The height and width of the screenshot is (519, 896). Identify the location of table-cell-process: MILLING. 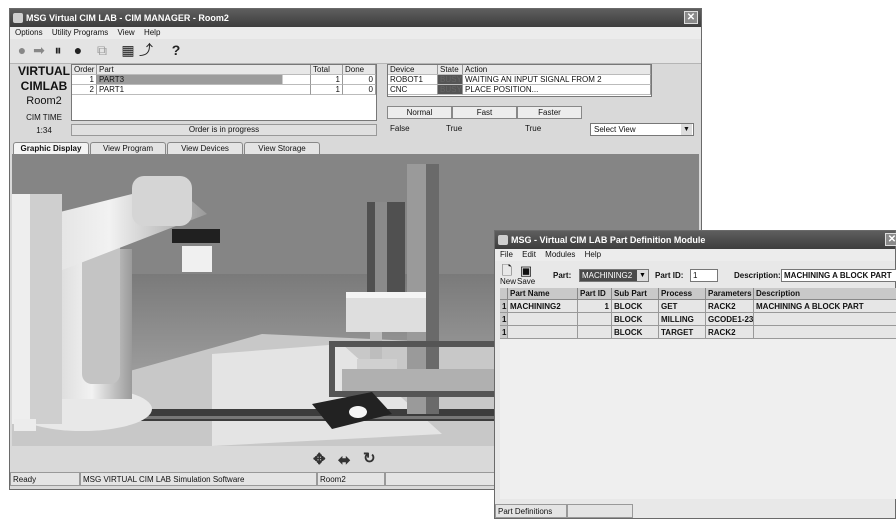
(682, 319).